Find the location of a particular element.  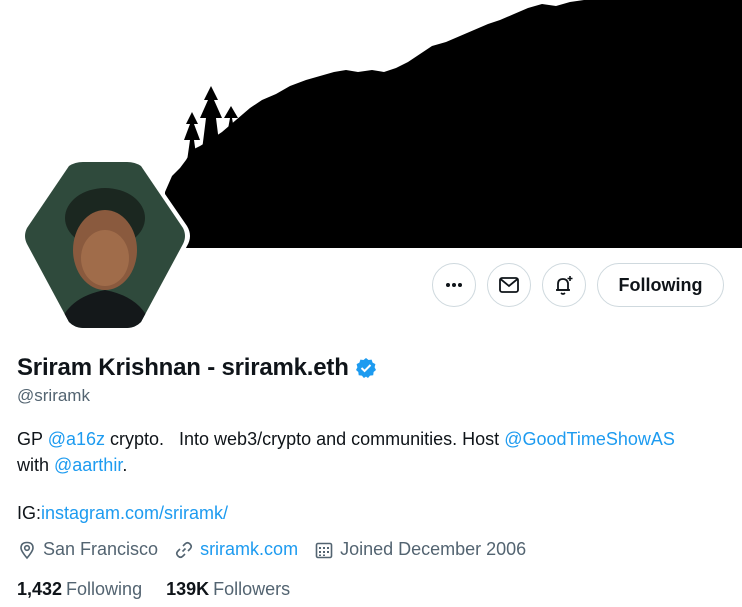

mention-link: @a16z is located at coordinates (76, 439).